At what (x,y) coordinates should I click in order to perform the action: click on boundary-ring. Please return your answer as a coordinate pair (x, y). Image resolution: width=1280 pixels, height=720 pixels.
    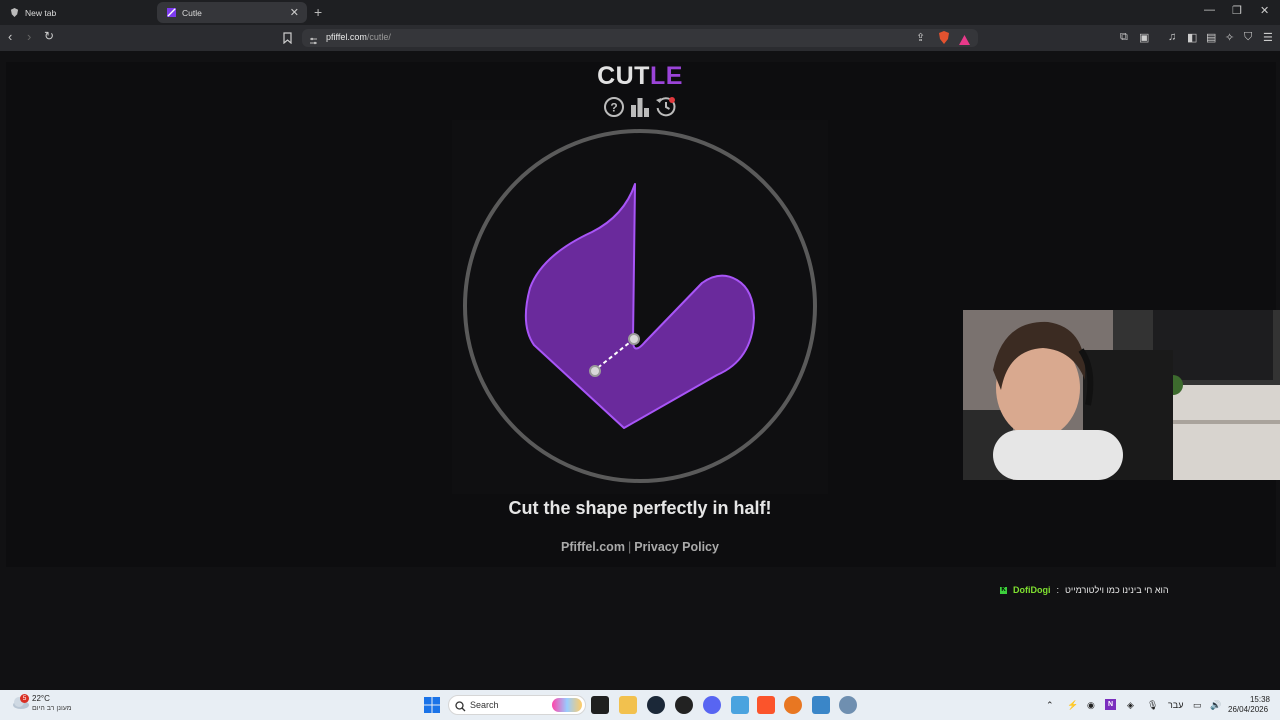
    Looking at the image, I should click on (640, 306).